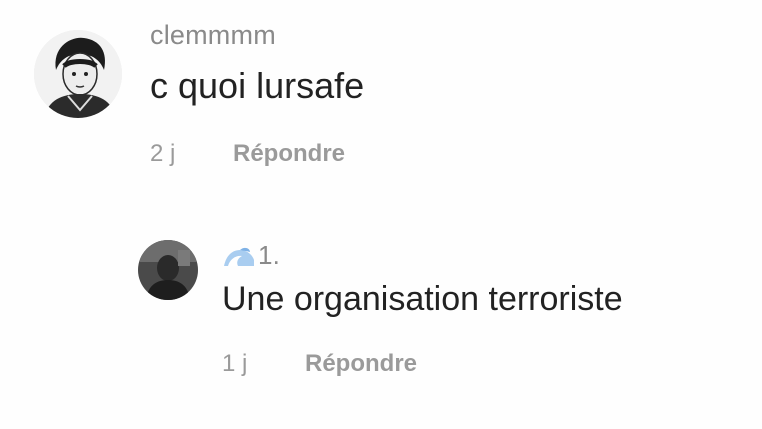  Describe the element at coordinates (239, 256) in the screenshot. I see `wave-emoji-icon` at that location.